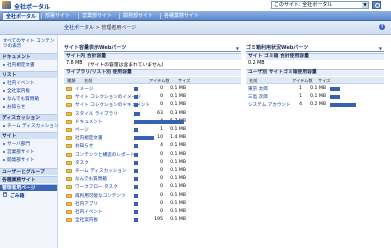 The width and height of the screenshot is (391, 248). What do you see at coordinates (84, 146) in the screenshot?
I see `library-name-link: お知らせ` at bounding box center [84, 146].